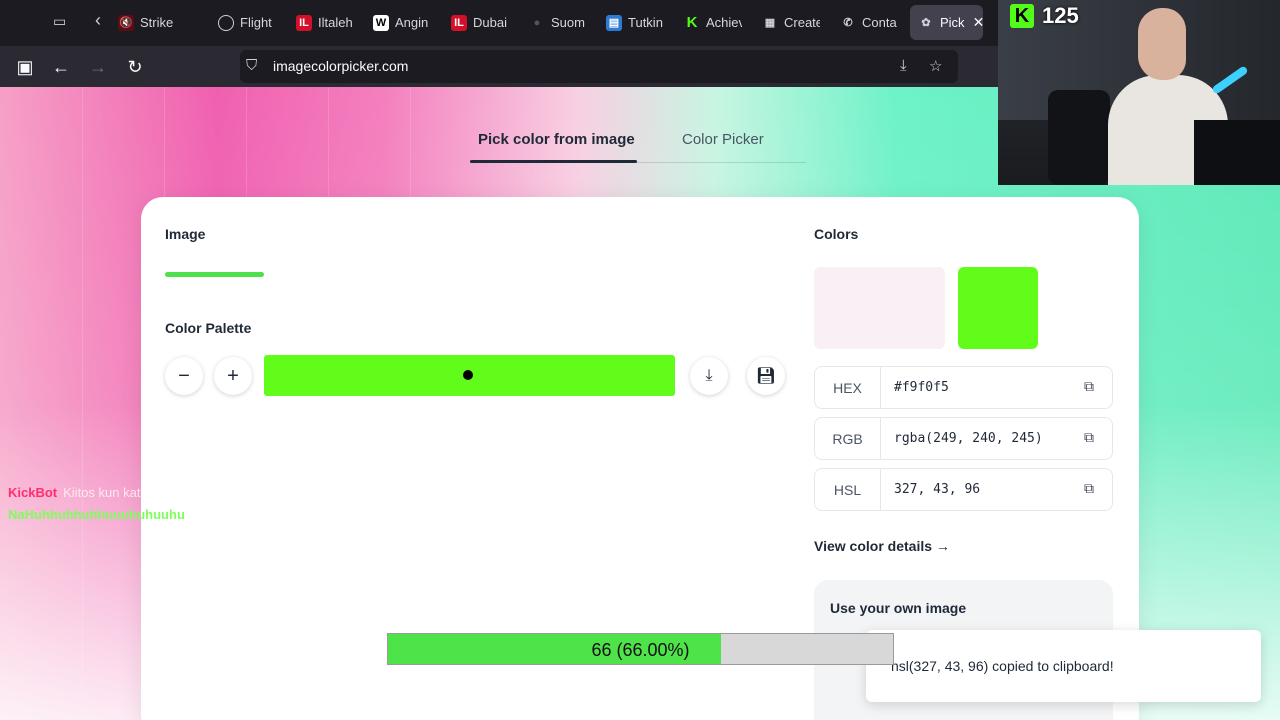 This screenshot has height=720, width=1280. Describe the element at coordinates (903, 65) in the screenshot. I see `save-to-pocket-icon: ⤓` at that location.